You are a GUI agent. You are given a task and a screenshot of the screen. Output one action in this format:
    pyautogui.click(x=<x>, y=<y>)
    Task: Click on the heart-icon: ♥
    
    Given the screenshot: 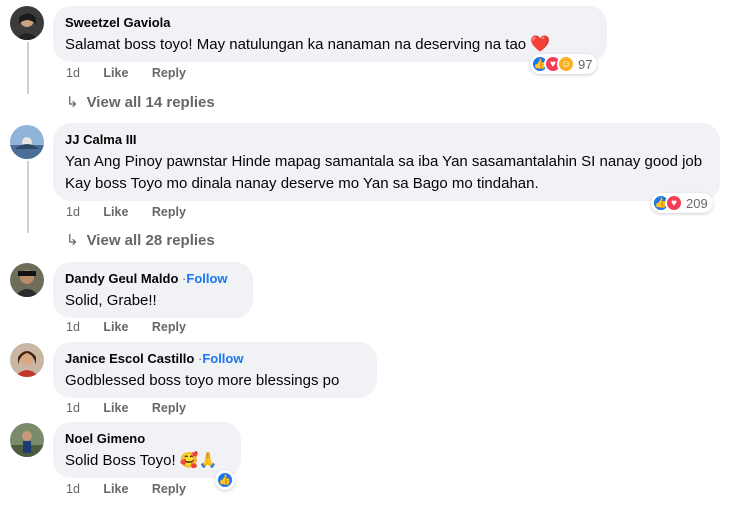 What is the action you would take?
    pyautogui.click(x=674, y=203)
    